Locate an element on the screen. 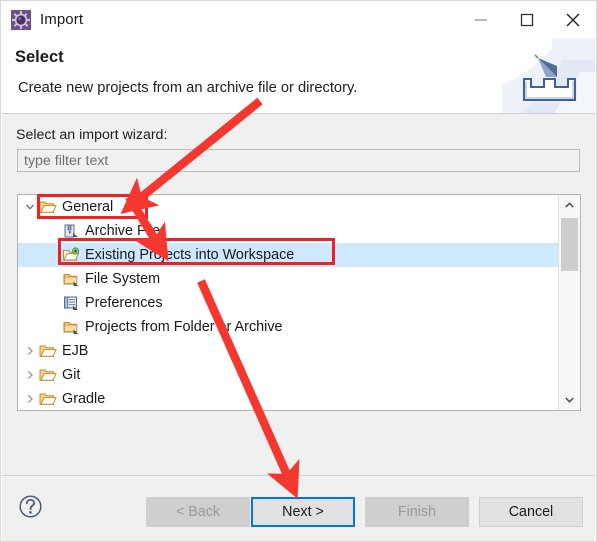 The height and width of the screenshot is (542, 597). help-question-icon is located at coordinates (30, 506).